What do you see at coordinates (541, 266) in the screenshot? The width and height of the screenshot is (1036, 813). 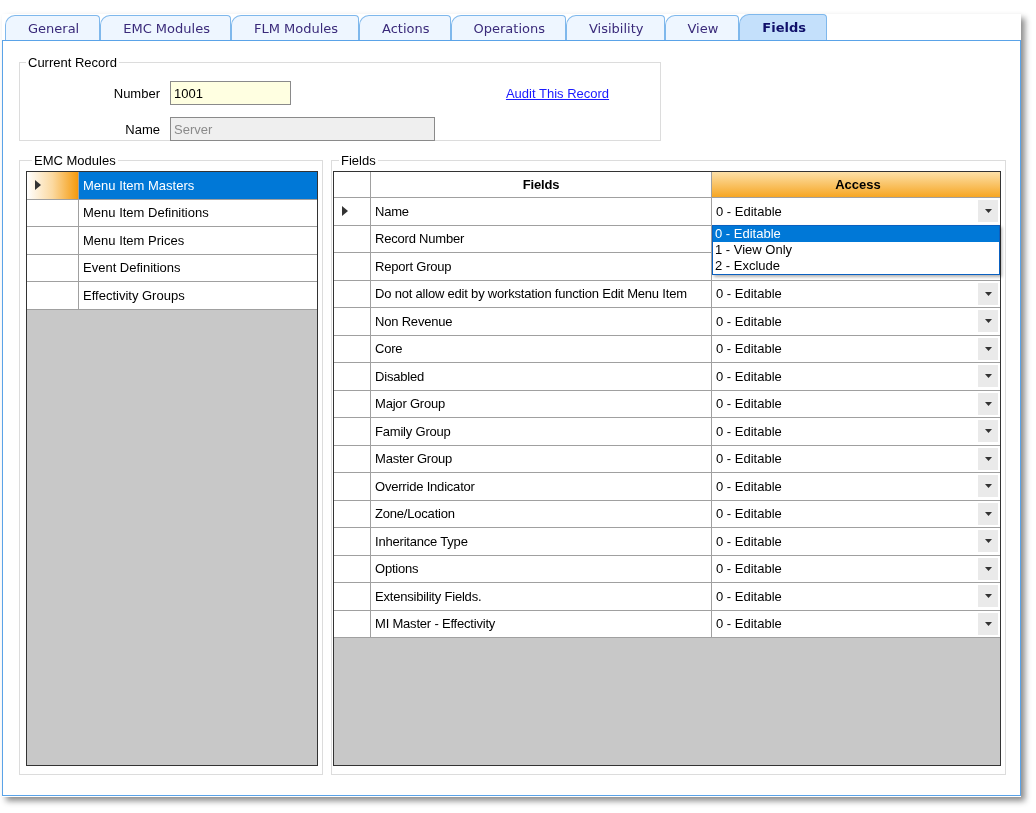 I see `table-cell: Report Group` at bounding box center [541, 266].